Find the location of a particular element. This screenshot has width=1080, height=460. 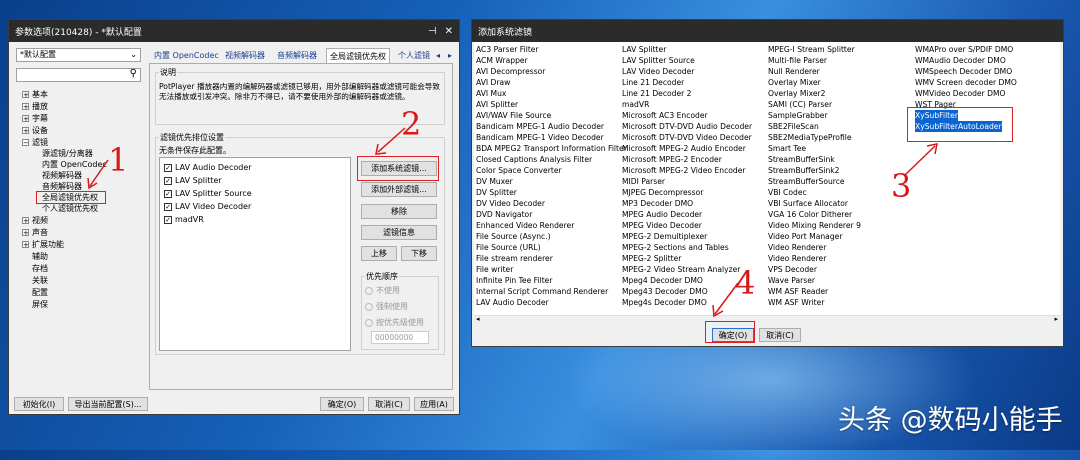

filter-list-item: AVI Splitter is located at coordinates (551, 104).